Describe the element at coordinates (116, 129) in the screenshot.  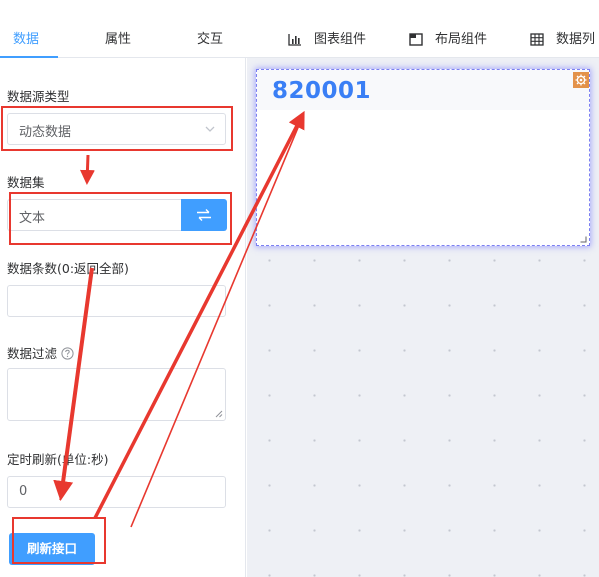
I see `source-type-select: 动态数据` at that location.